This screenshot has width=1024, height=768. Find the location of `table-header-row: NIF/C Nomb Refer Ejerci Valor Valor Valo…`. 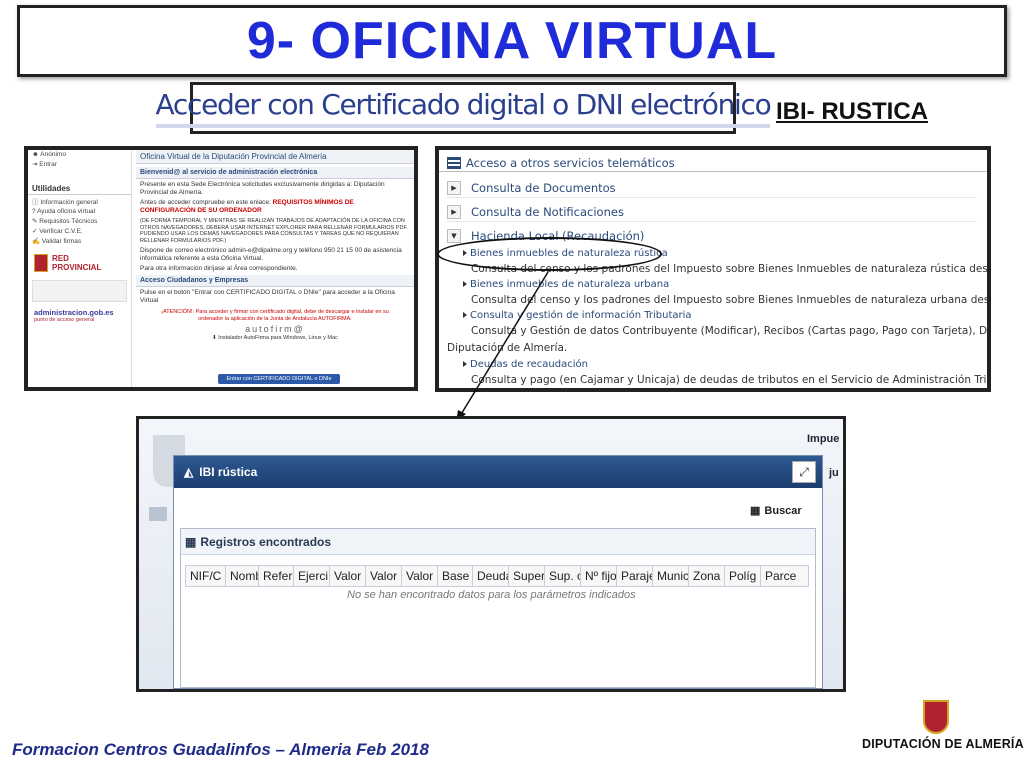

table-header-row: NIF/C Nomb Refer Ejerci Valor Valor Valo… is located at coordinates (497, 576).